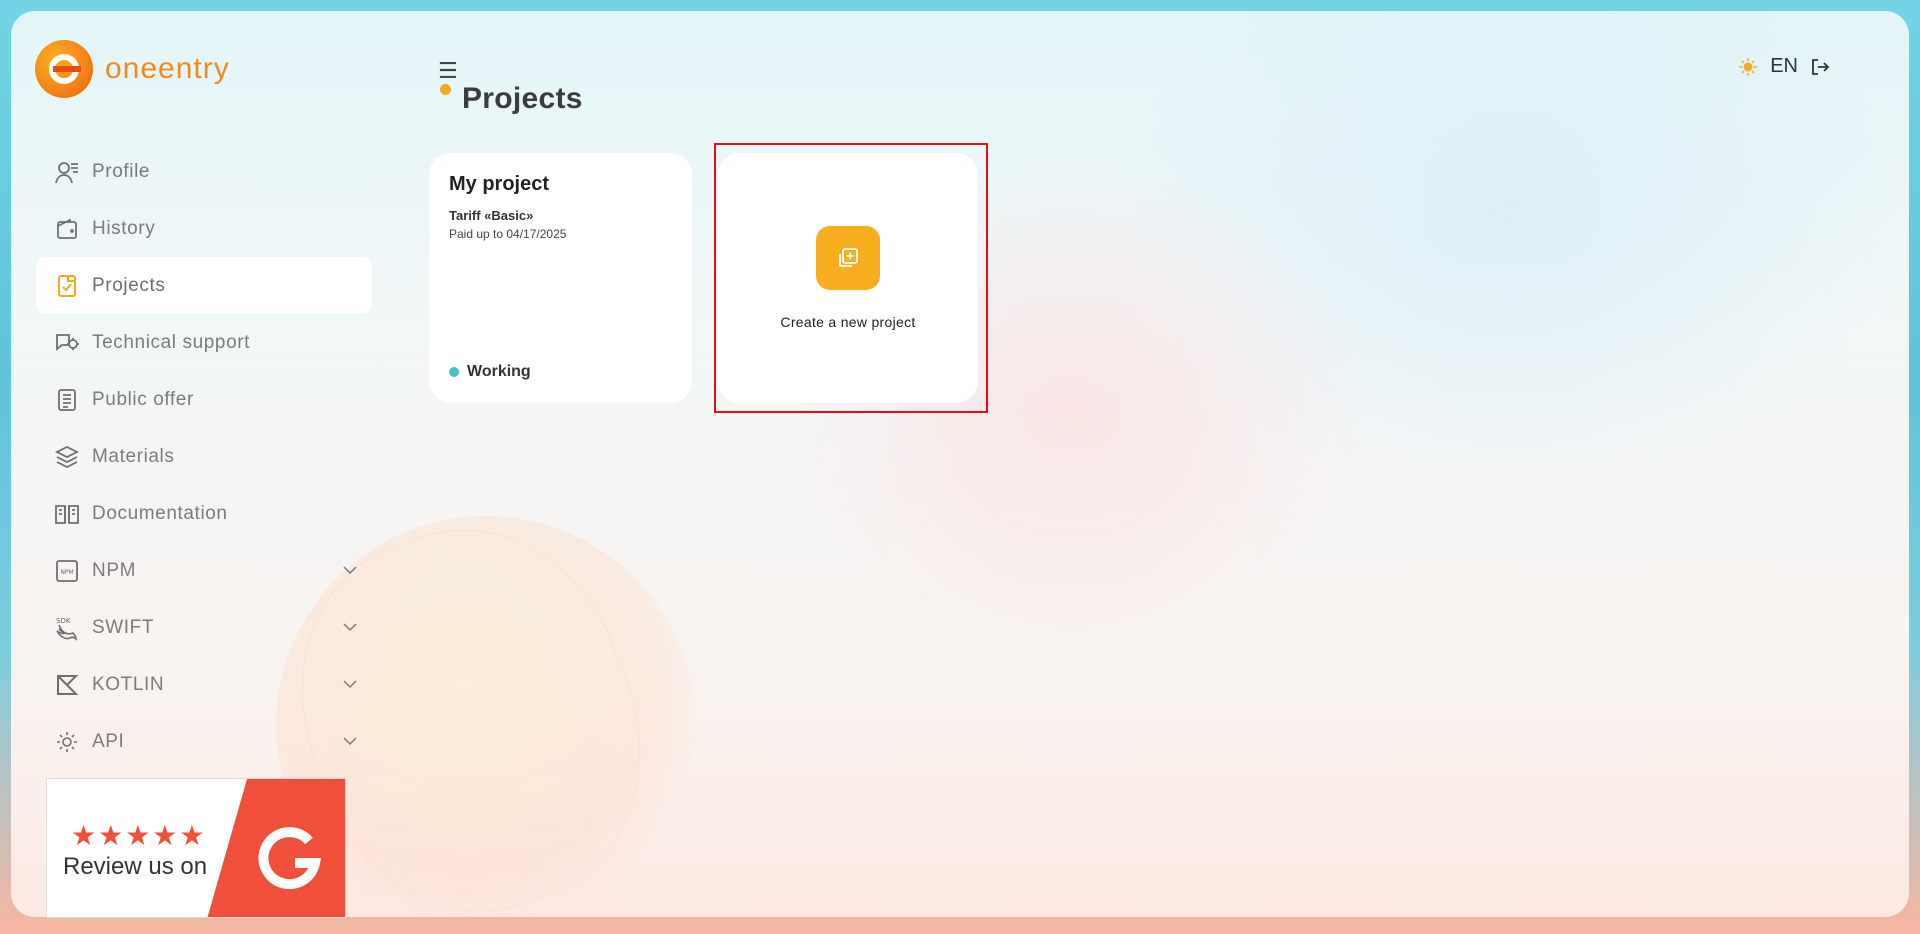 Image resolution: width=1920 pixels, height=934 pixels. Describe the element at coordinates (445, 89) in the screenshot. I see `title-indicator-dot` at that location.